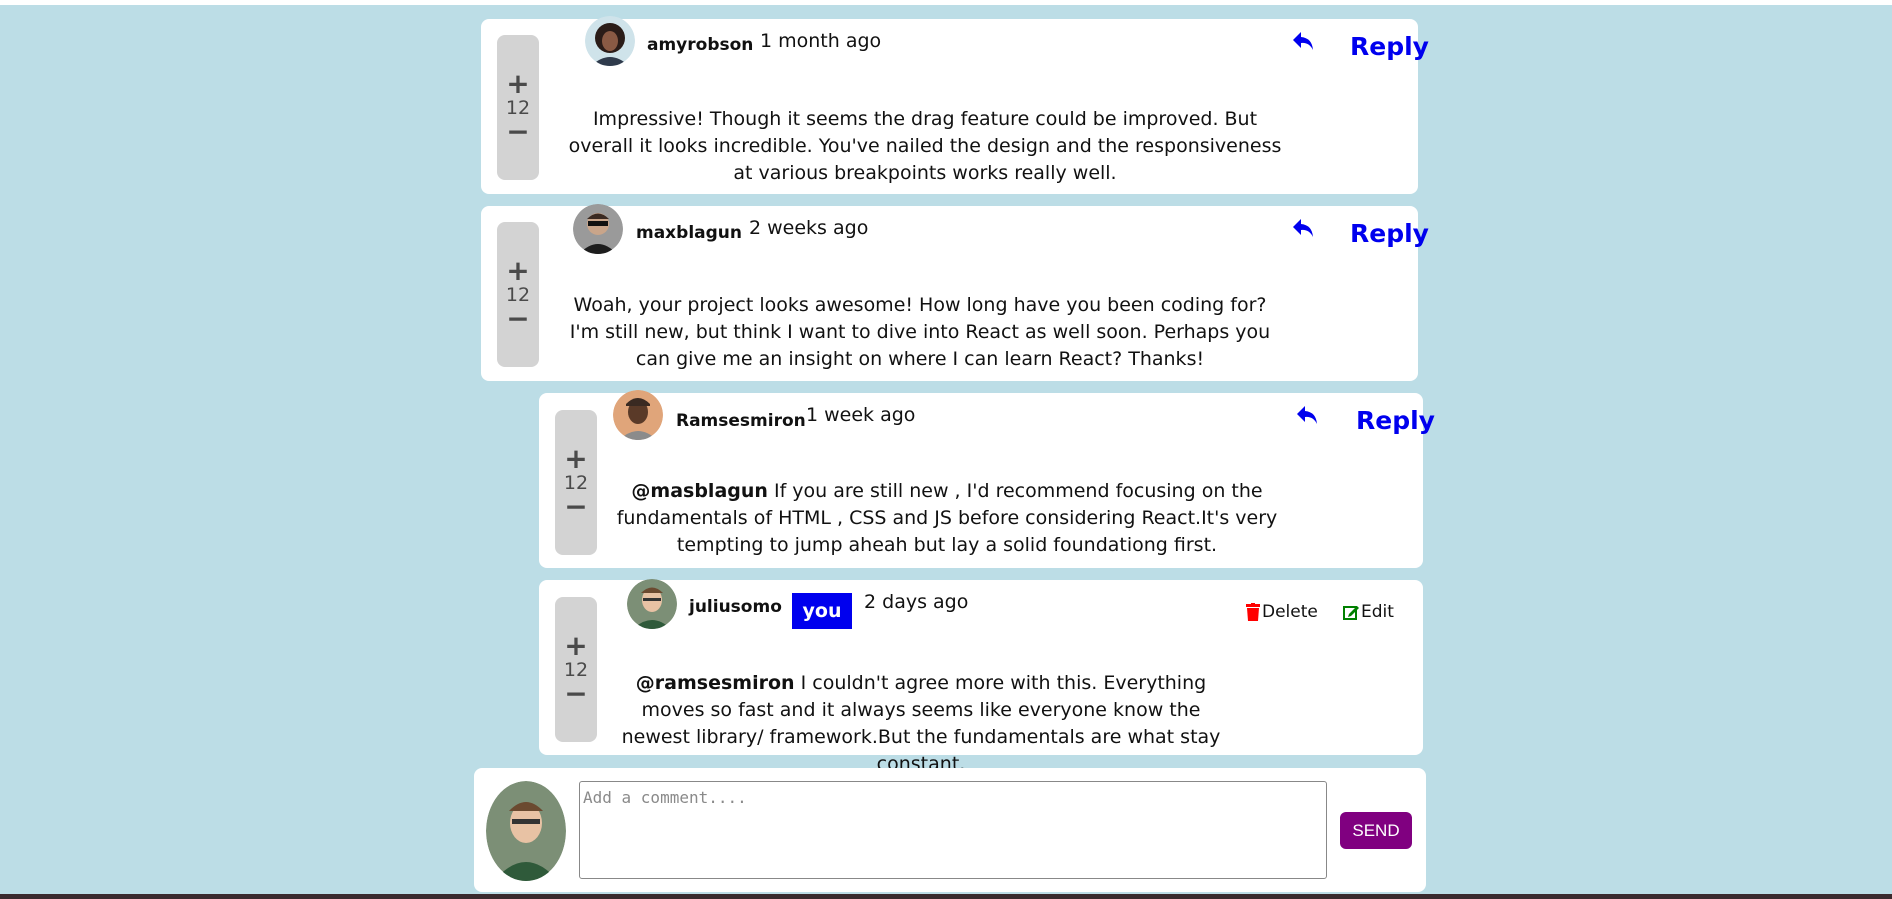  I want to click on edit-label: Edit, so click(1377, 612).